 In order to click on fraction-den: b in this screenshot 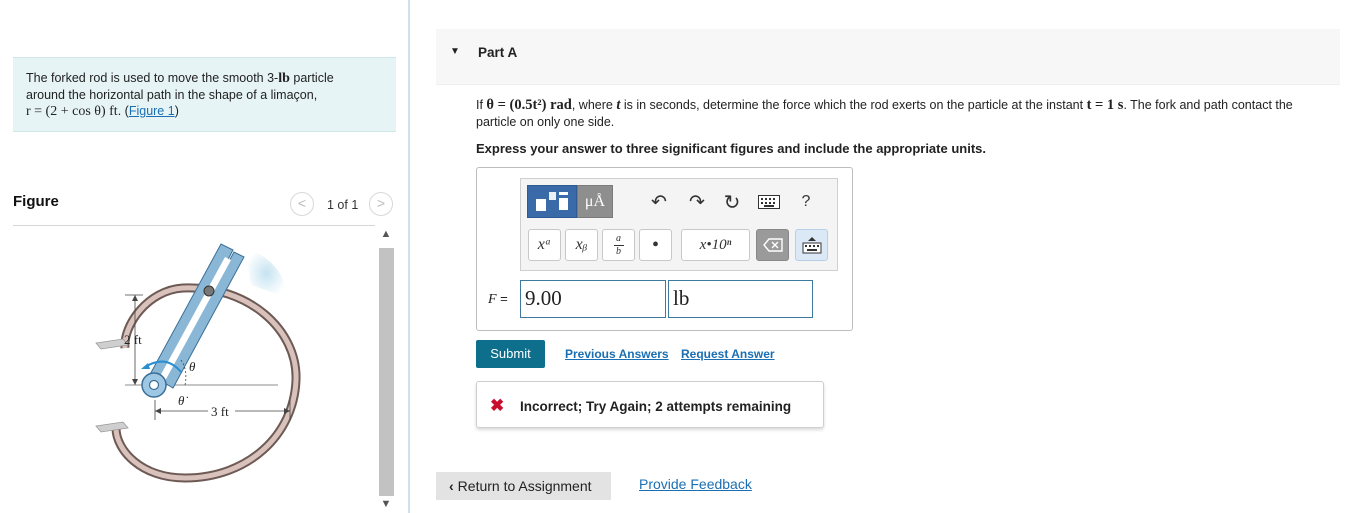, I will do `click(618, 251)`.